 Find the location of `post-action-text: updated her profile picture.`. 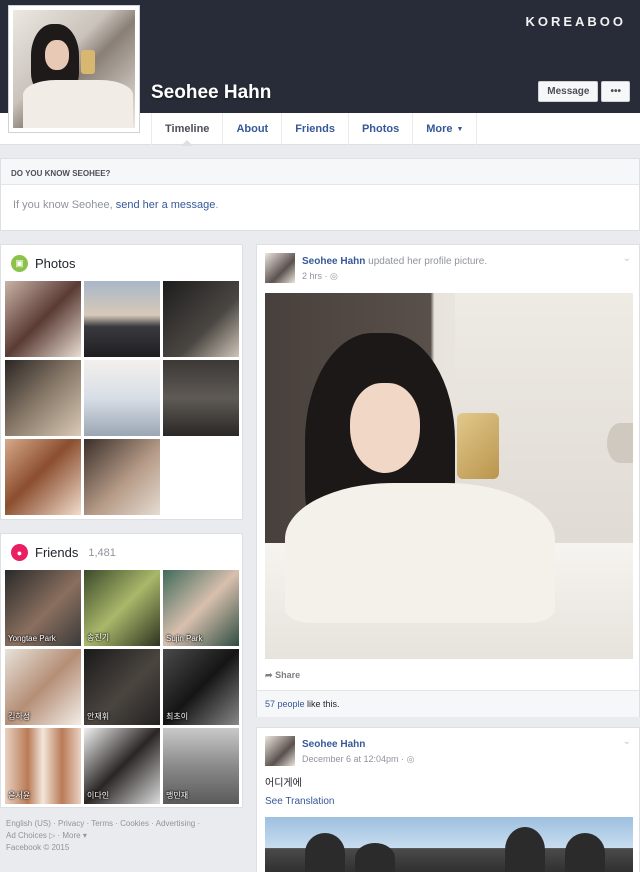

post-action-text: updated her profile picture. is located at coordinates (426, 261).